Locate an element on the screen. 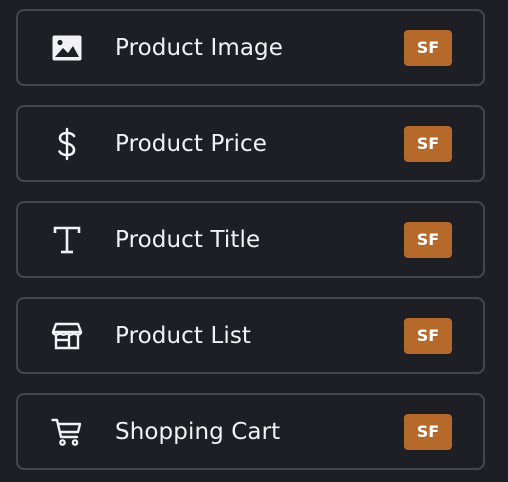  component-label: Product Price is located at coordinates (191, 143).